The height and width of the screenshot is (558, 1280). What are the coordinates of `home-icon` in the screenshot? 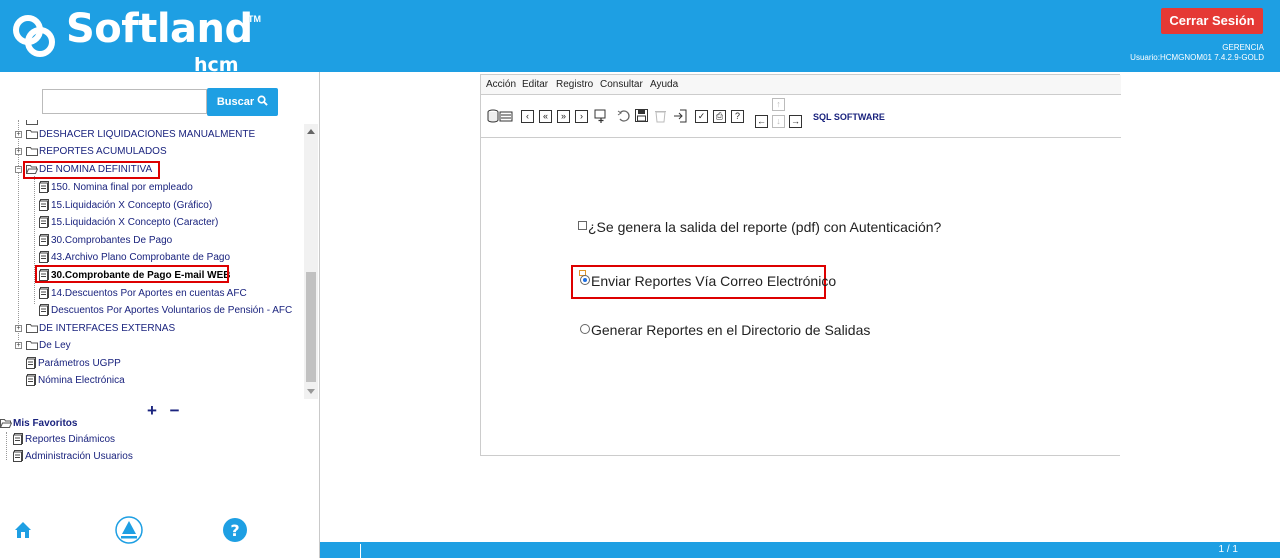 It's located at (23, 530).